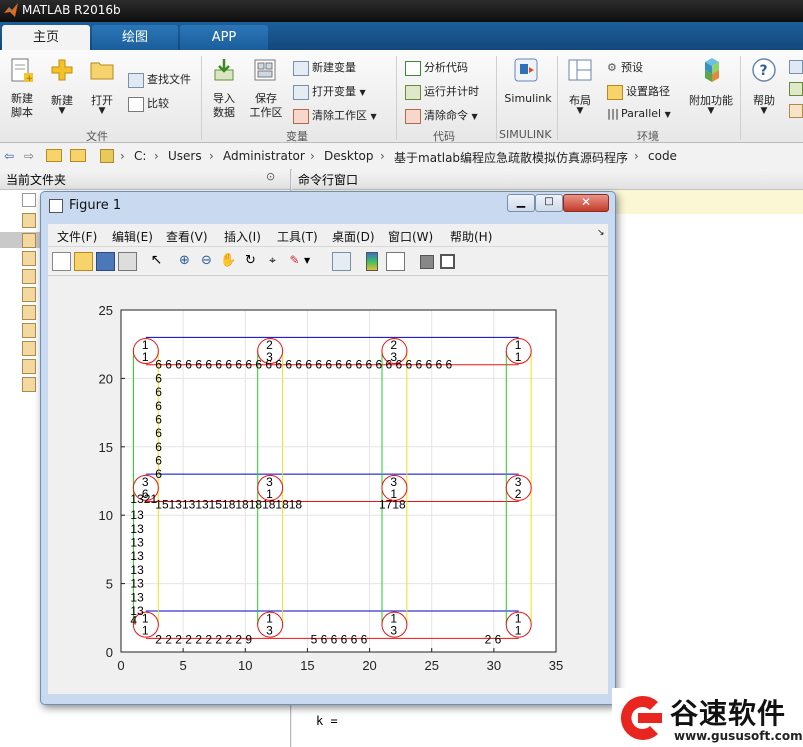  I want to click on compare-icon, so click(136, 104).